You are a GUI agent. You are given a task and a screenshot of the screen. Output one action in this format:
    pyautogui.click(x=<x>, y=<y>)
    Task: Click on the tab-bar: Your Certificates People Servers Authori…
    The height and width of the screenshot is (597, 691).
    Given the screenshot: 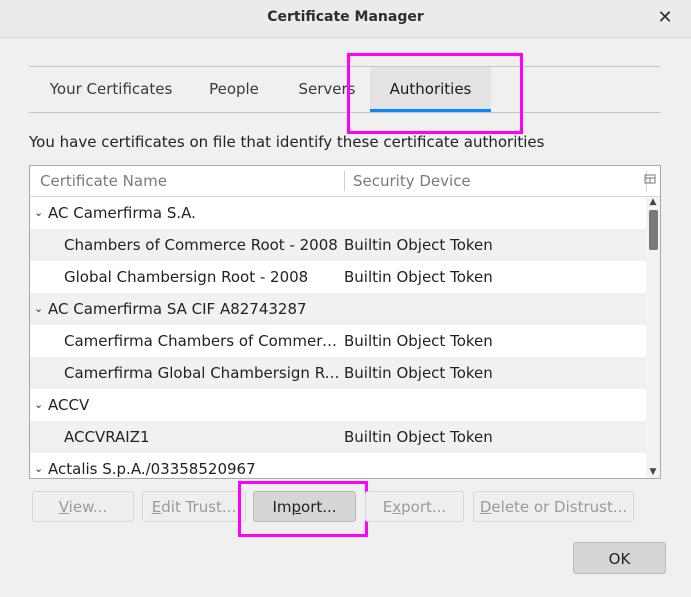 What is the action you would take?
    pyautogui.click(x=345, y=89)
    